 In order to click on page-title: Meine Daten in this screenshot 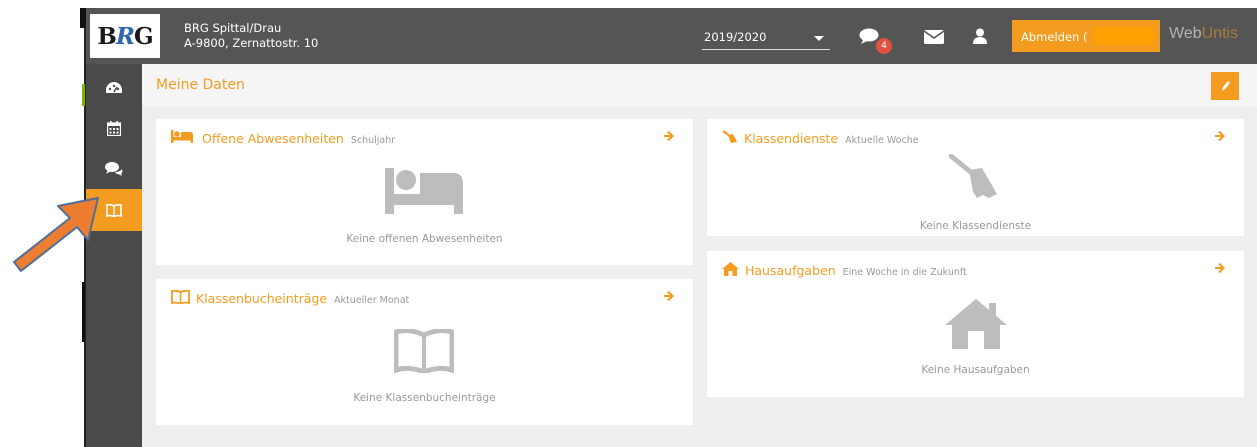, I will do `click(200, 85)`.